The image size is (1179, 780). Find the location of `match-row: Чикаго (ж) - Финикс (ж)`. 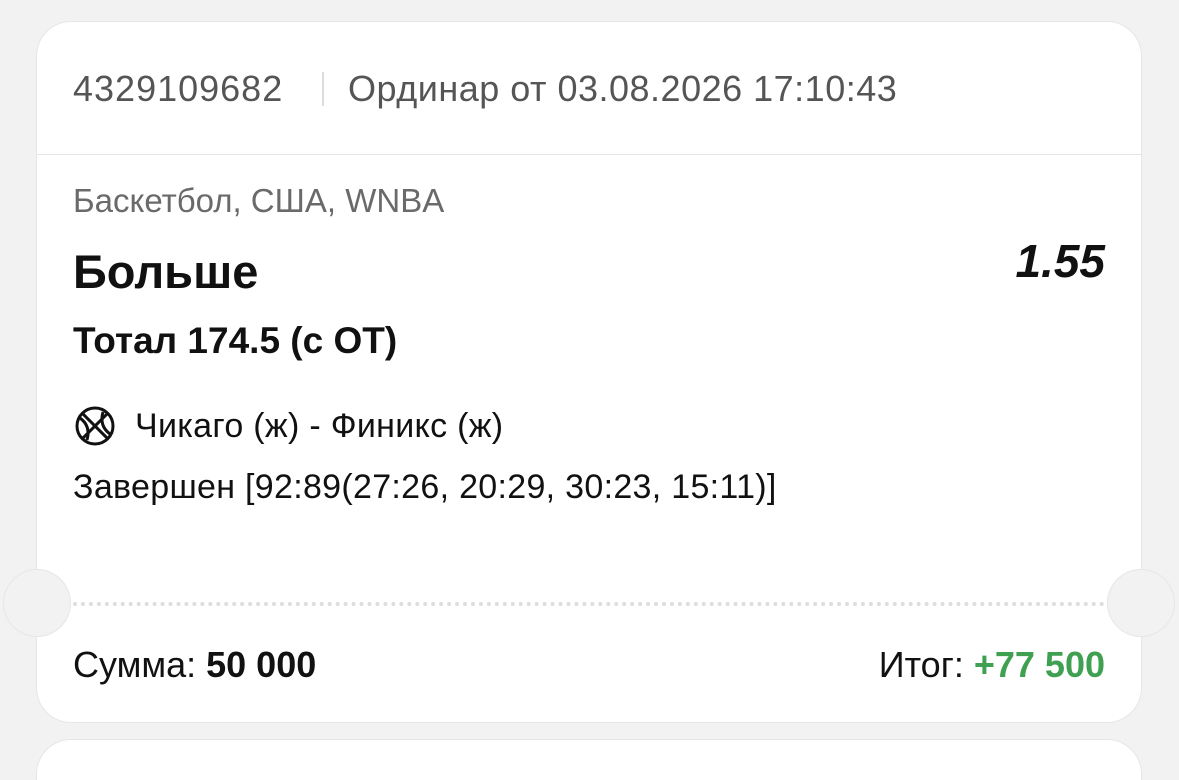

match-row: Чикаго (ж) - Финикс (ж) is located at coordinates (288, 426).